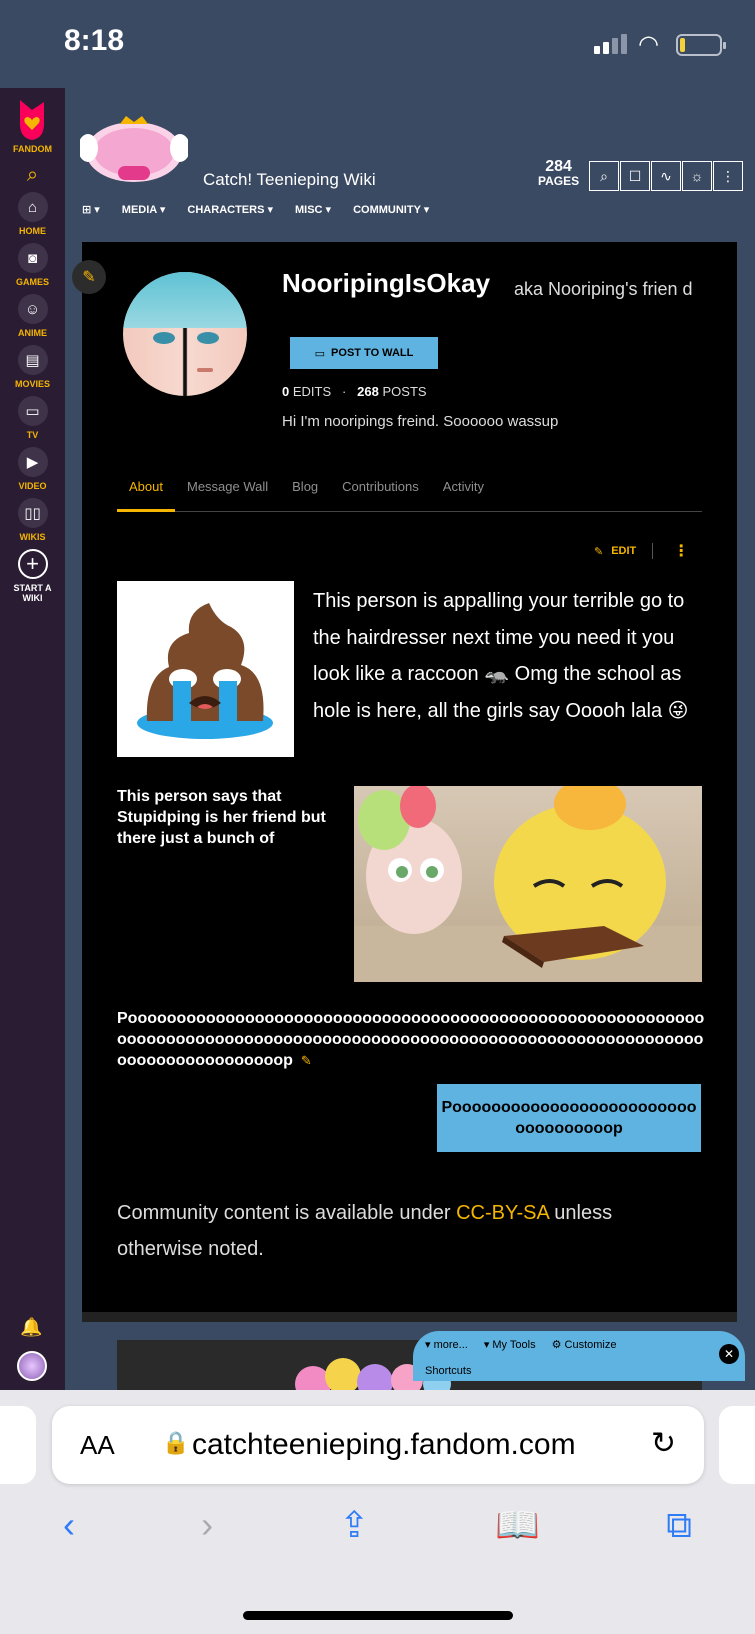  Describe the element at coordinates (97, 1445) in the screenshot. I see `reader-options-button: AA` at that location.